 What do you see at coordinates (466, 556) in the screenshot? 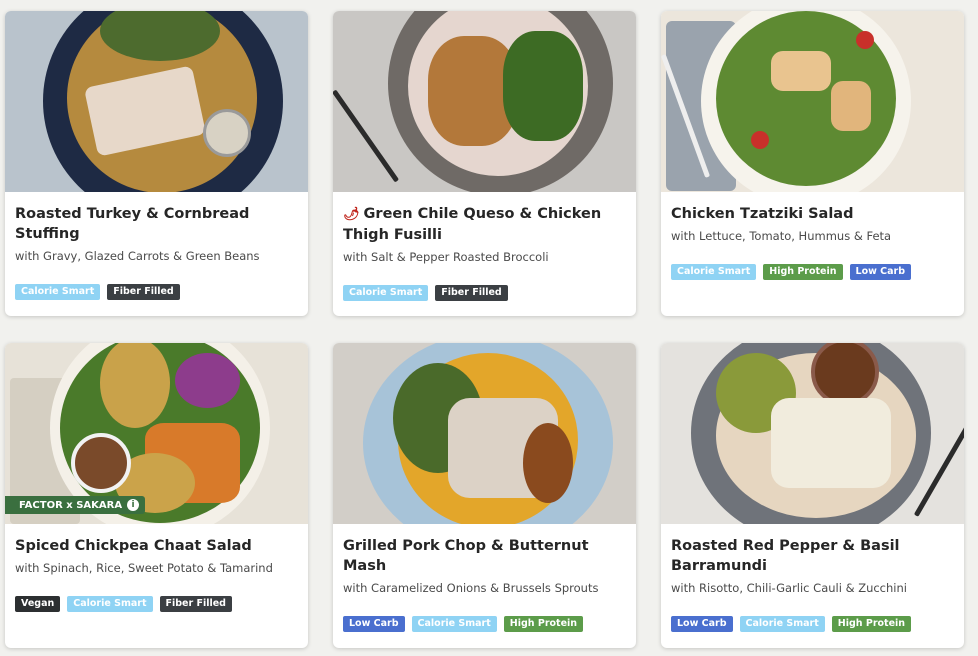
I see `meal-title: Grilled Pork Chop & Butternut Mash` at bounding box center [466, 556].